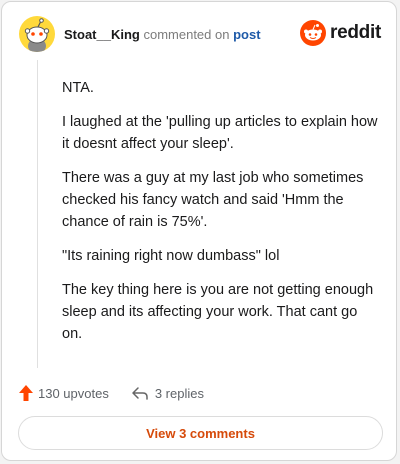 The image size is (400, 464). I want to click on comment-actions: 130 upvotes 3 replies, so click(199, 393).